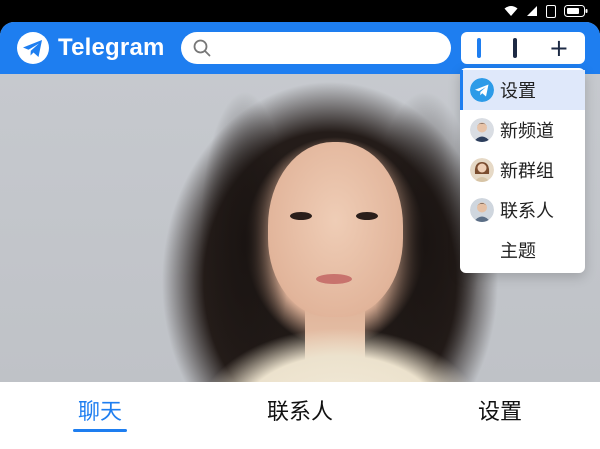 The image size is (600, 449). I want to click on blue-bar-icon, so click(478, 48).